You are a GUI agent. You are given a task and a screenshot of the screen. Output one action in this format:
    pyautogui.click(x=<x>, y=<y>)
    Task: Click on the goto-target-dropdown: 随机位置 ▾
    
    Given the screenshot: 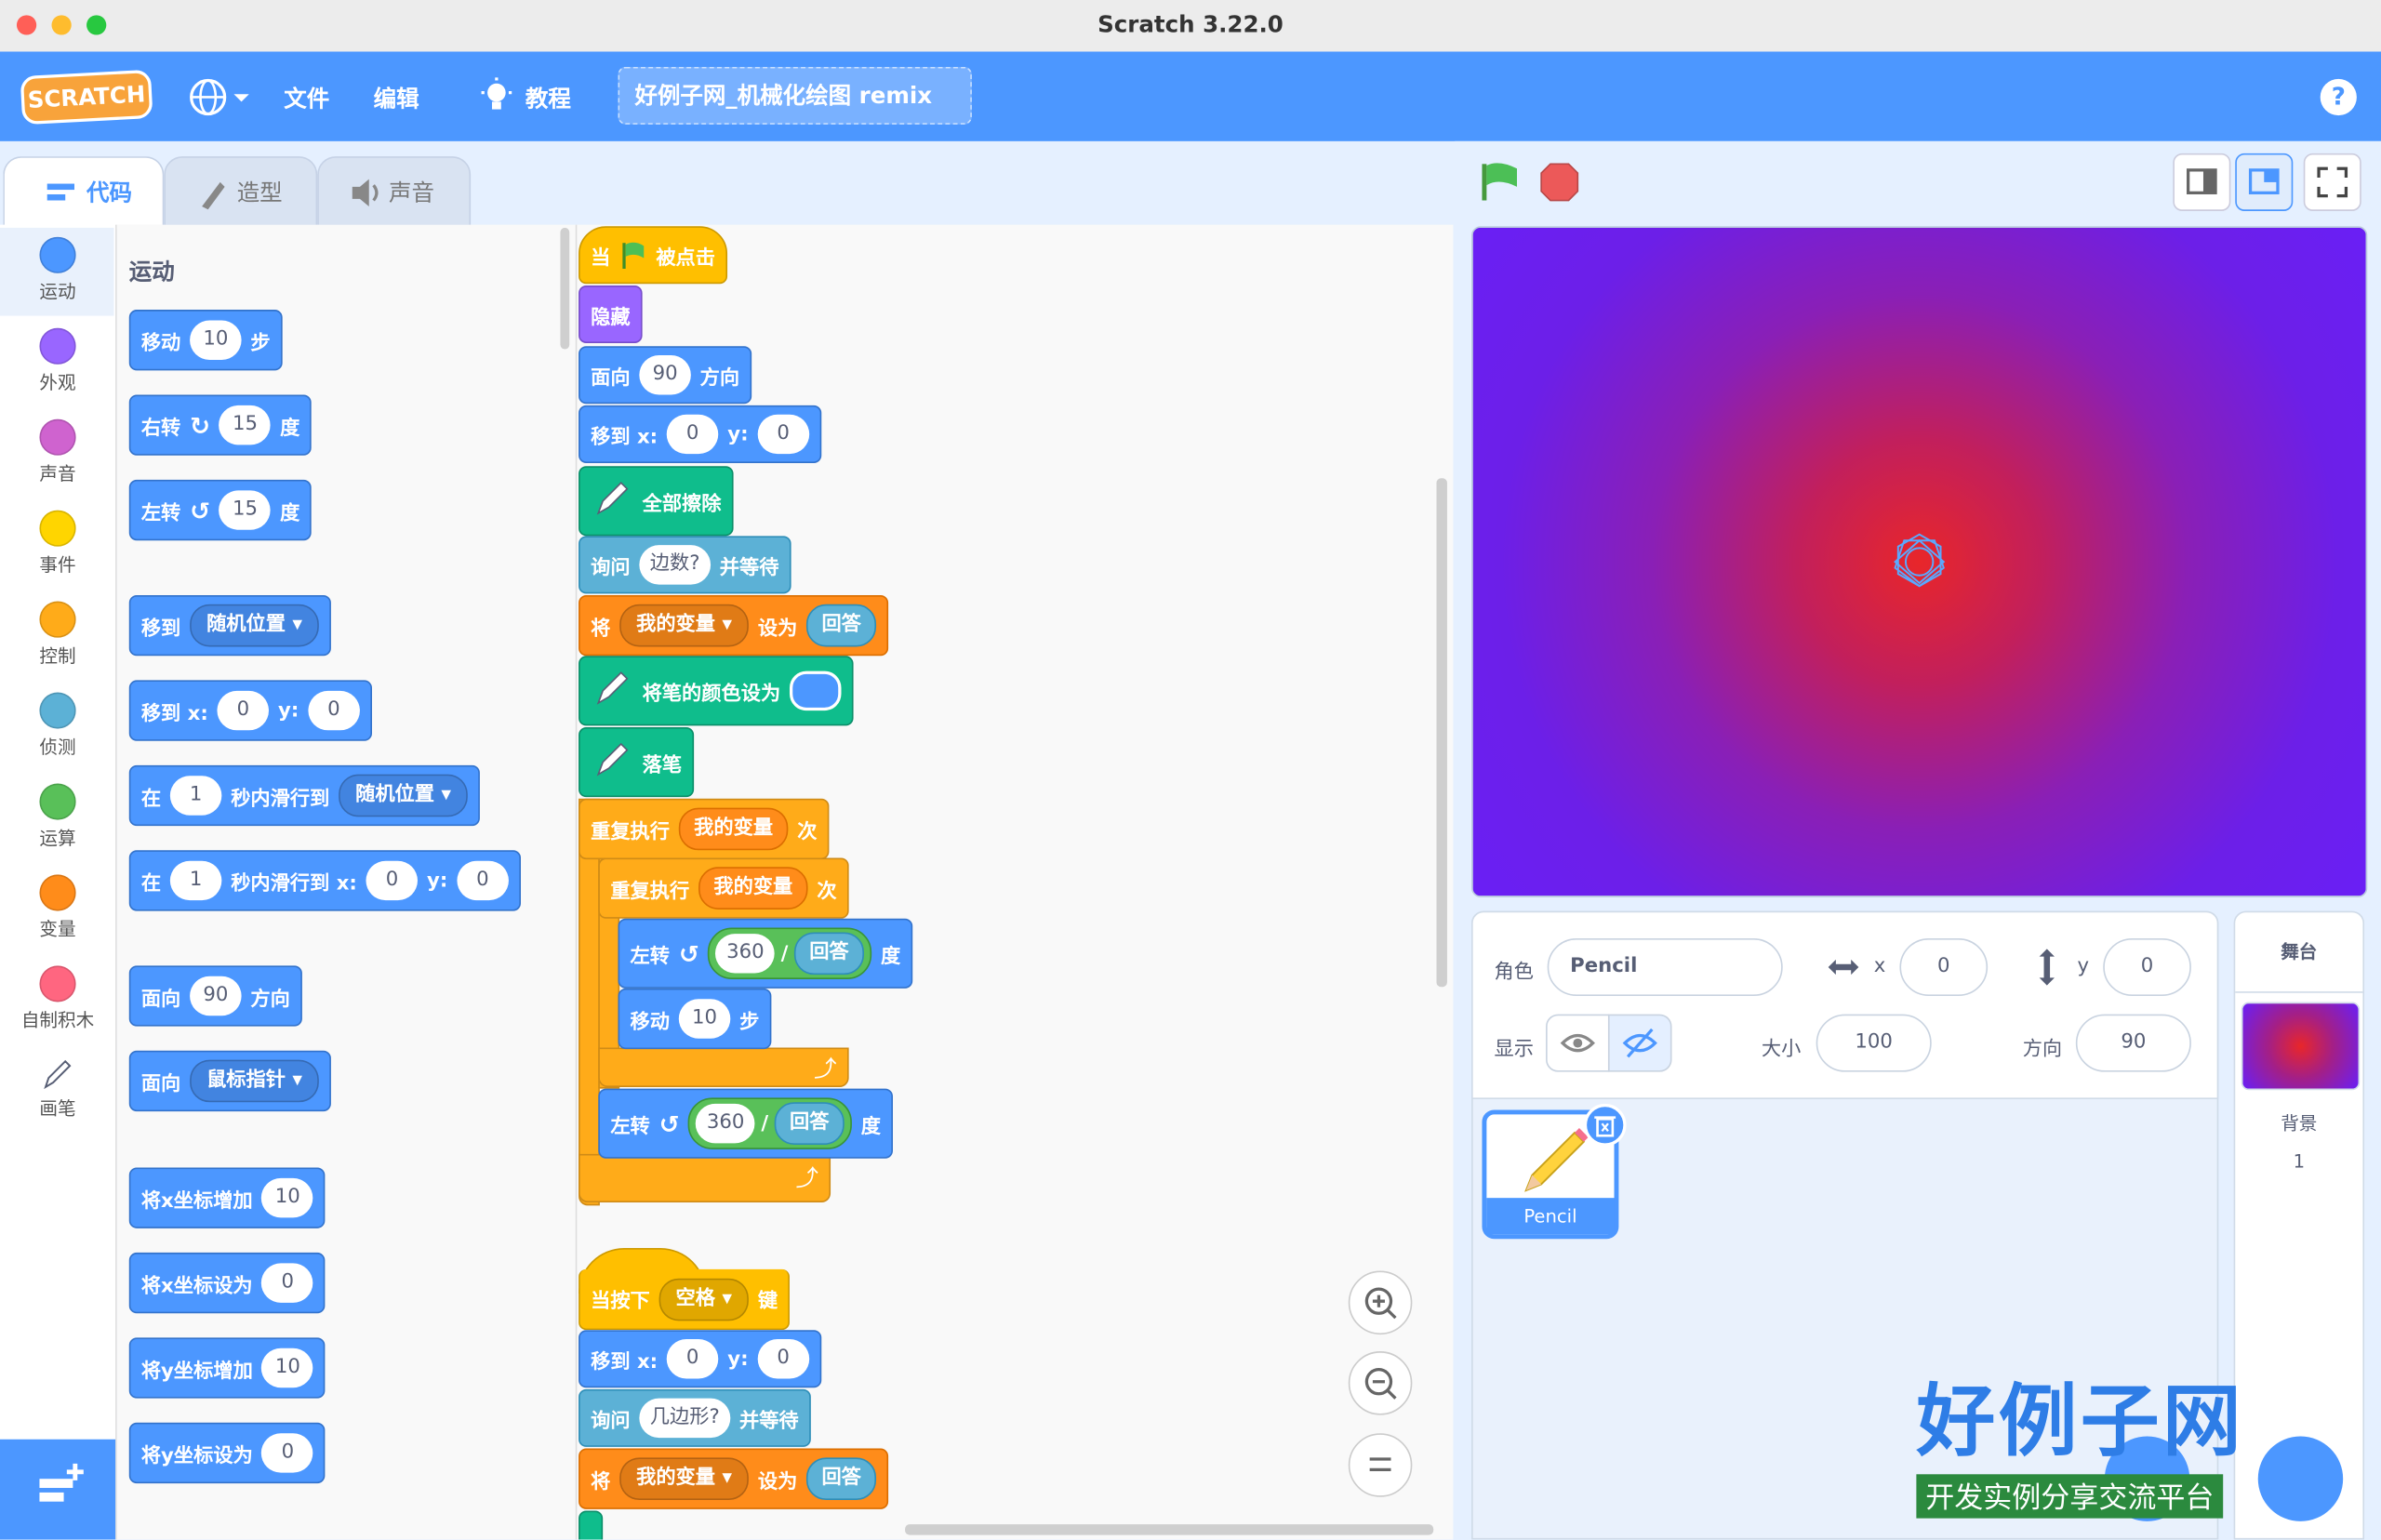 What is the action you would take?
    pyautogui.click(x=255, y=625)
    